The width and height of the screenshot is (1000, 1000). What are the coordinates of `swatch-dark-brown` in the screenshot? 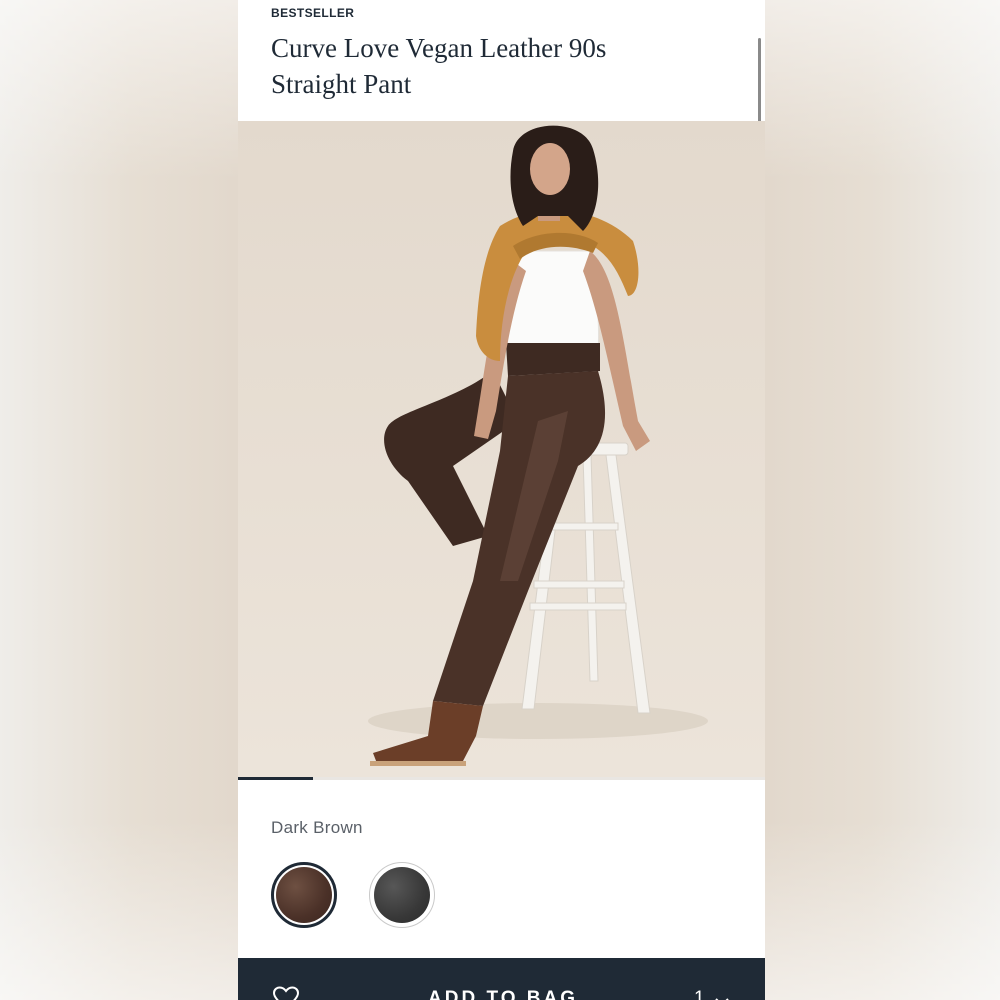 It's located at (304, 895).